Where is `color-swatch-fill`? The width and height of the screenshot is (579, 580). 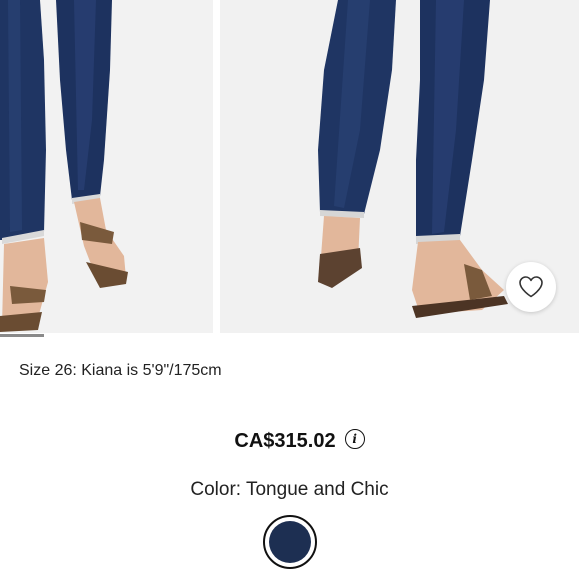 color-swatch-fill is located at coordinates (290, 542).